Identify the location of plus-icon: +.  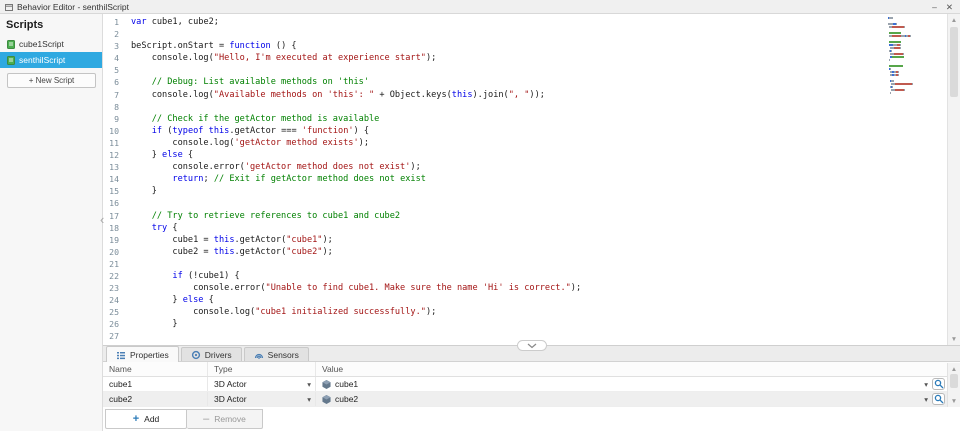
(136, 419).